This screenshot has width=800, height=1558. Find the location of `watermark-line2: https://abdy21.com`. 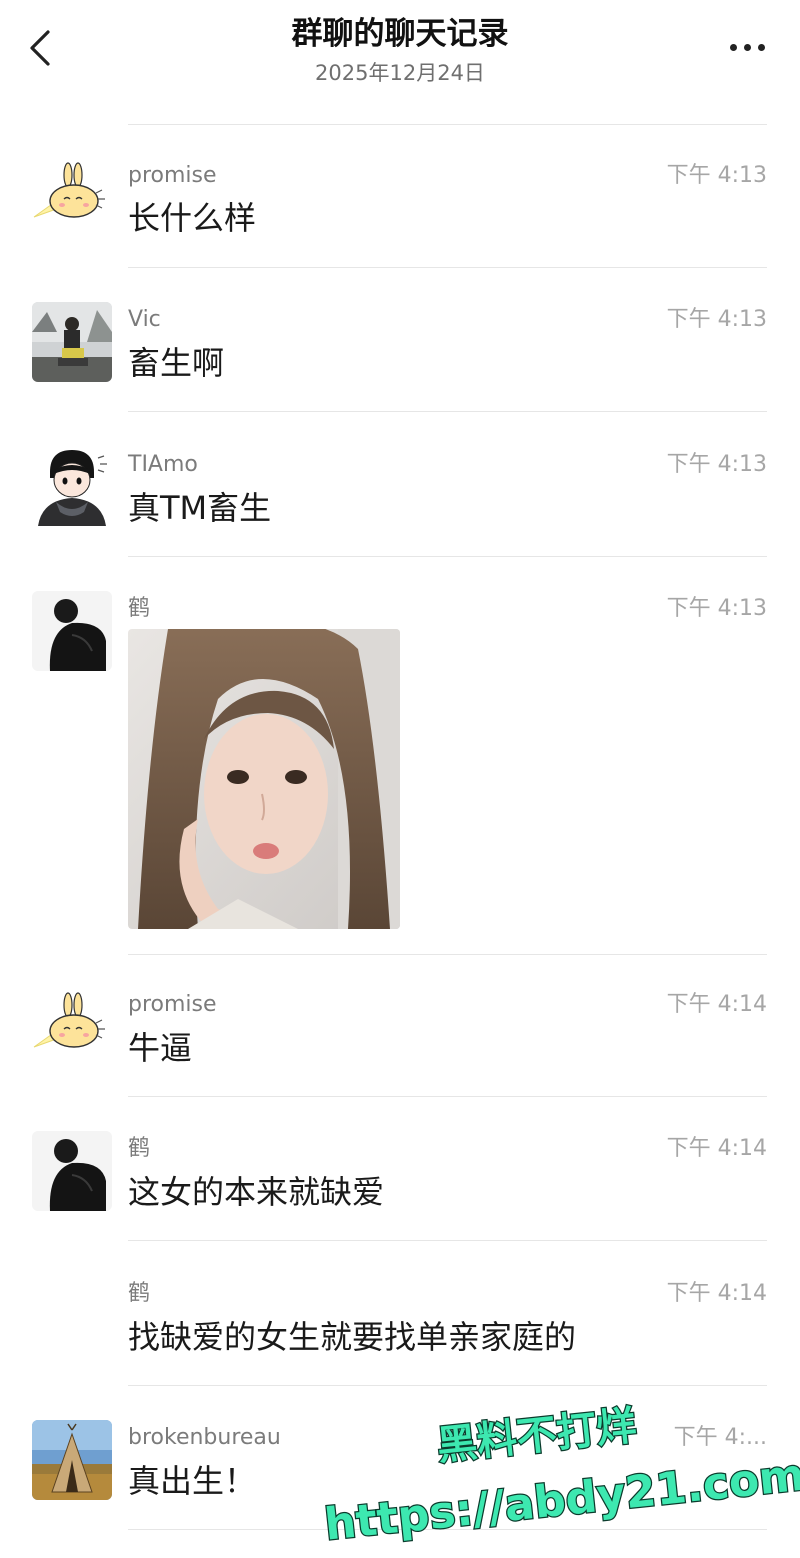

watermark-line2: https://abdy21.com is located at coordinates (561, 1500).